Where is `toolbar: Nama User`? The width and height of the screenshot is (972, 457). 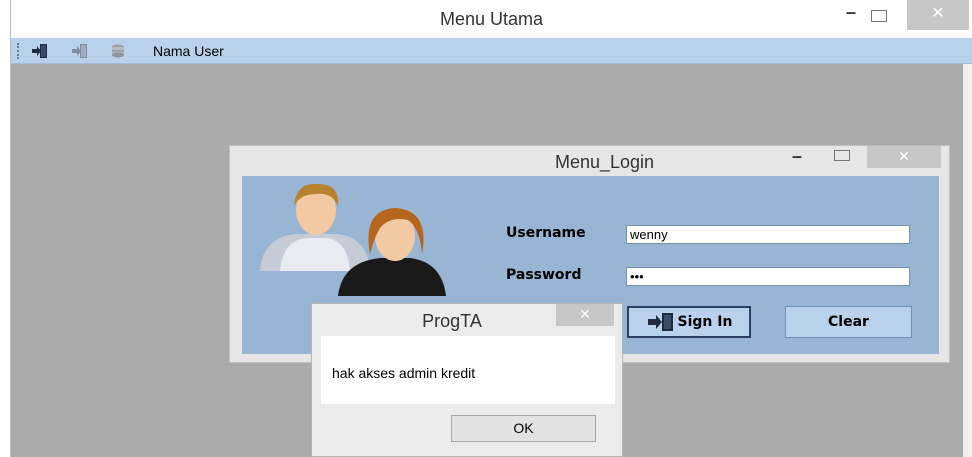 toolbar: Nama User is located at coordinates (491, 51).